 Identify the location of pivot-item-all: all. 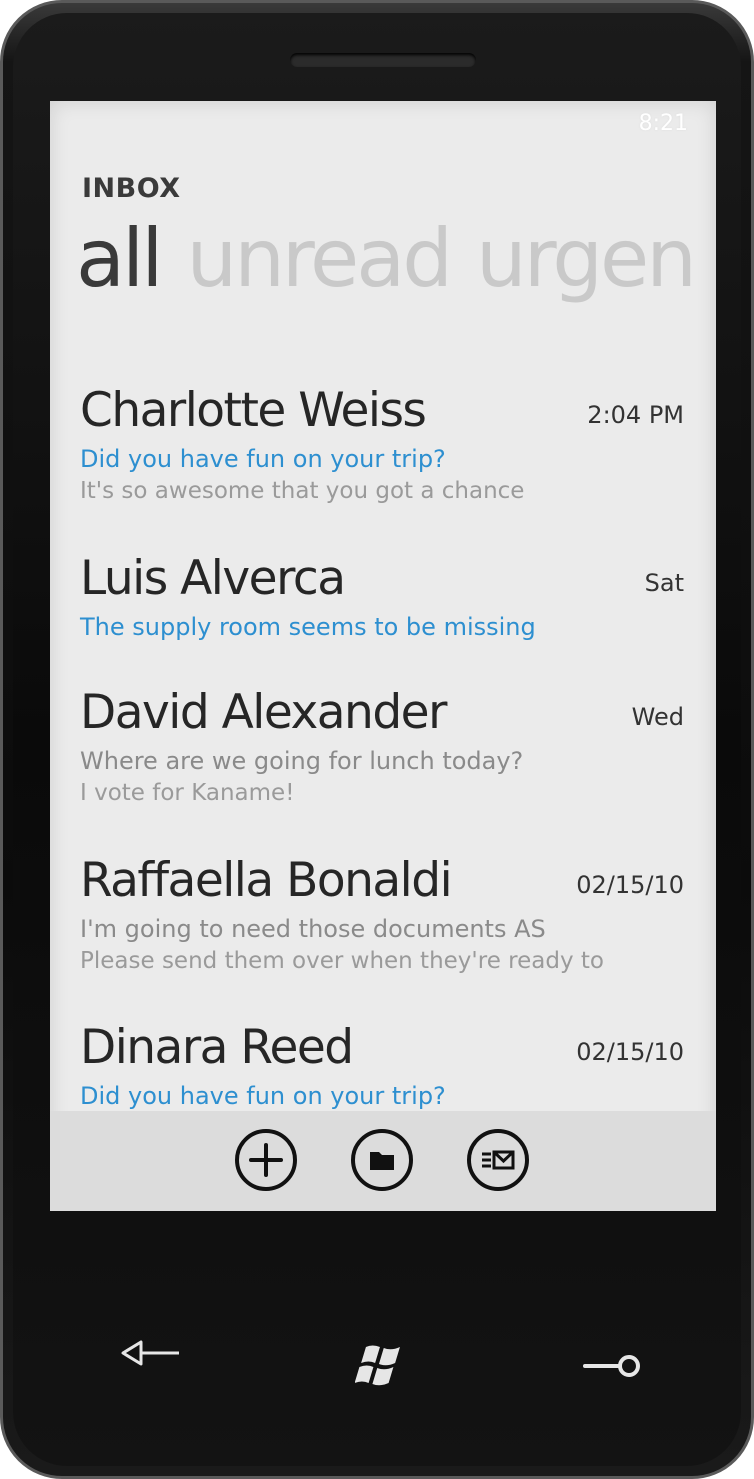
(120, 258).